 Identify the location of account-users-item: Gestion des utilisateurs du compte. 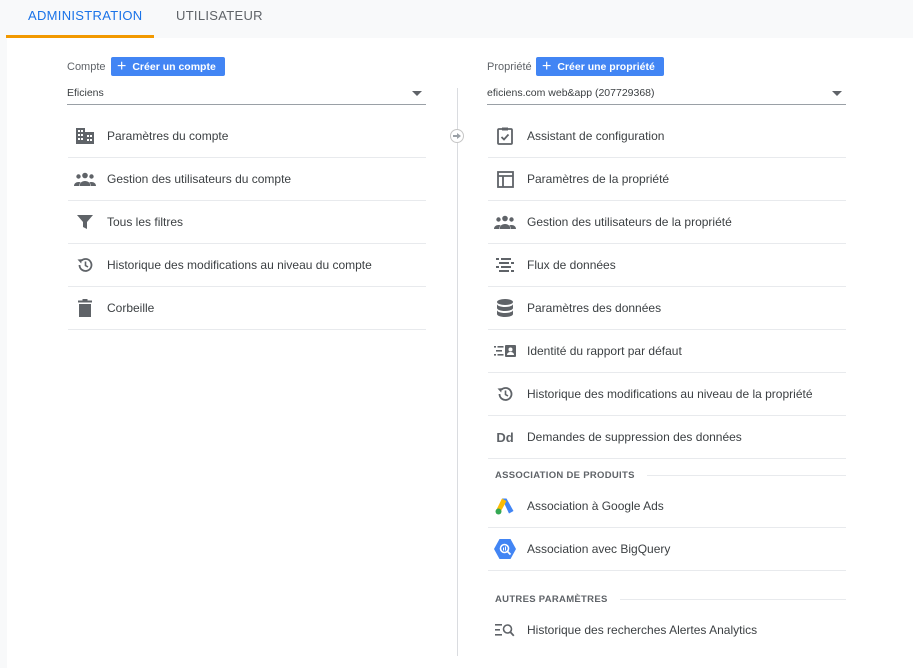
(247, 179).